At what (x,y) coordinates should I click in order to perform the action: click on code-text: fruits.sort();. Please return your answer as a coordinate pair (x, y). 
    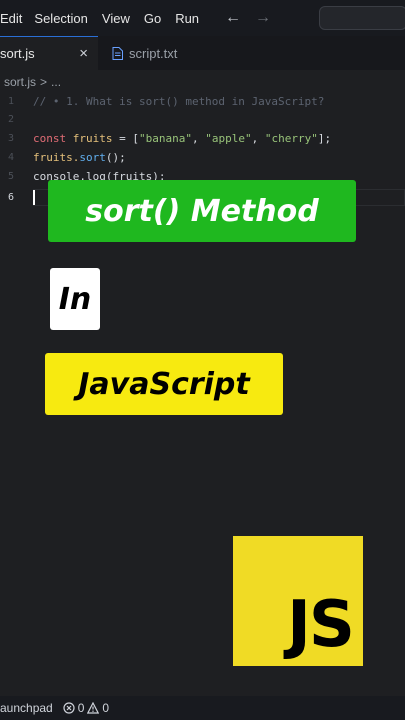
    Looking at the image, I should click on (79, 157).